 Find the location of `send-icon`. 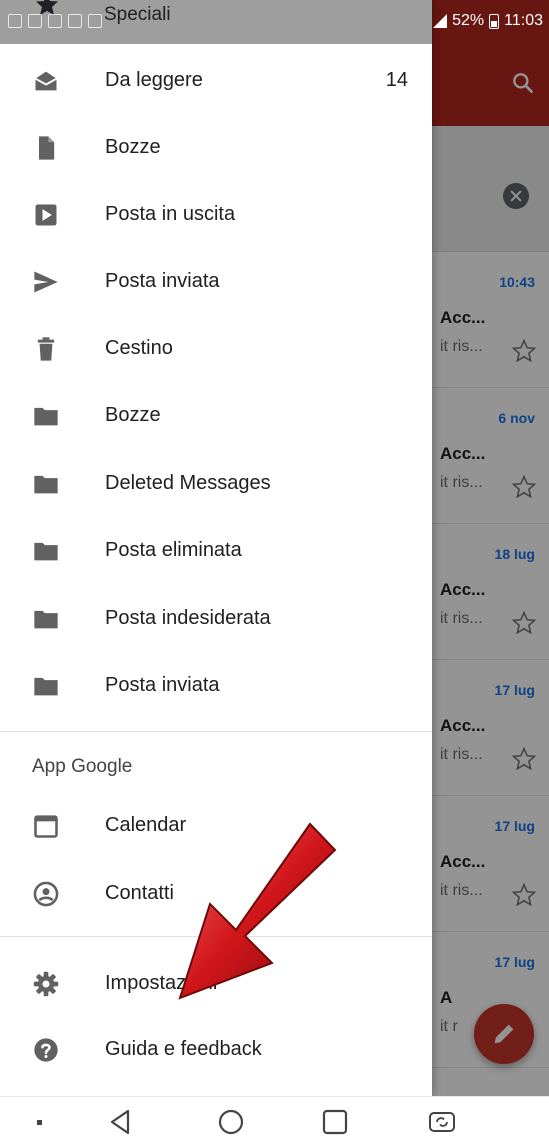

send-icon is located at coordinates (46, 282).